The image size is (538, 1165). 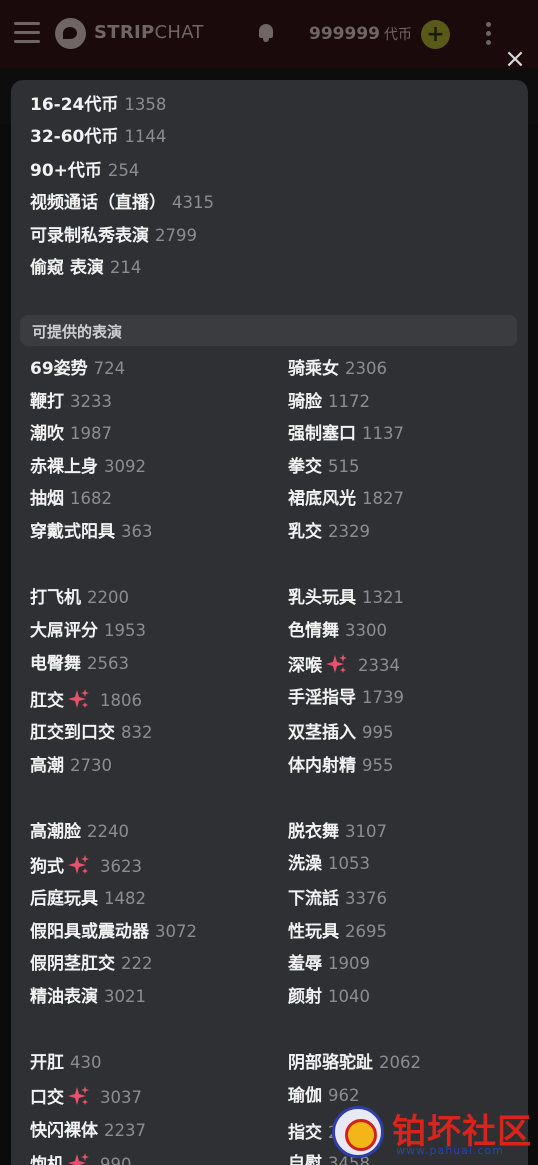 I want to click on filter-item: 羞辱 1909, so click(x=329, y=964).